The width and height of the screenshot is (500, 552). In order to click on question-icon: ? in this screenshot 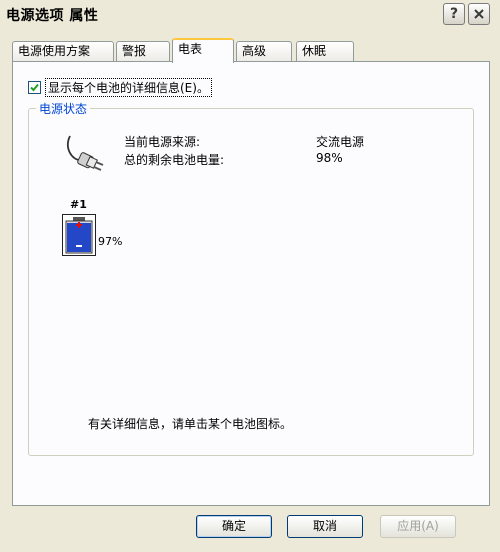, I will do `click(454, 14)`.